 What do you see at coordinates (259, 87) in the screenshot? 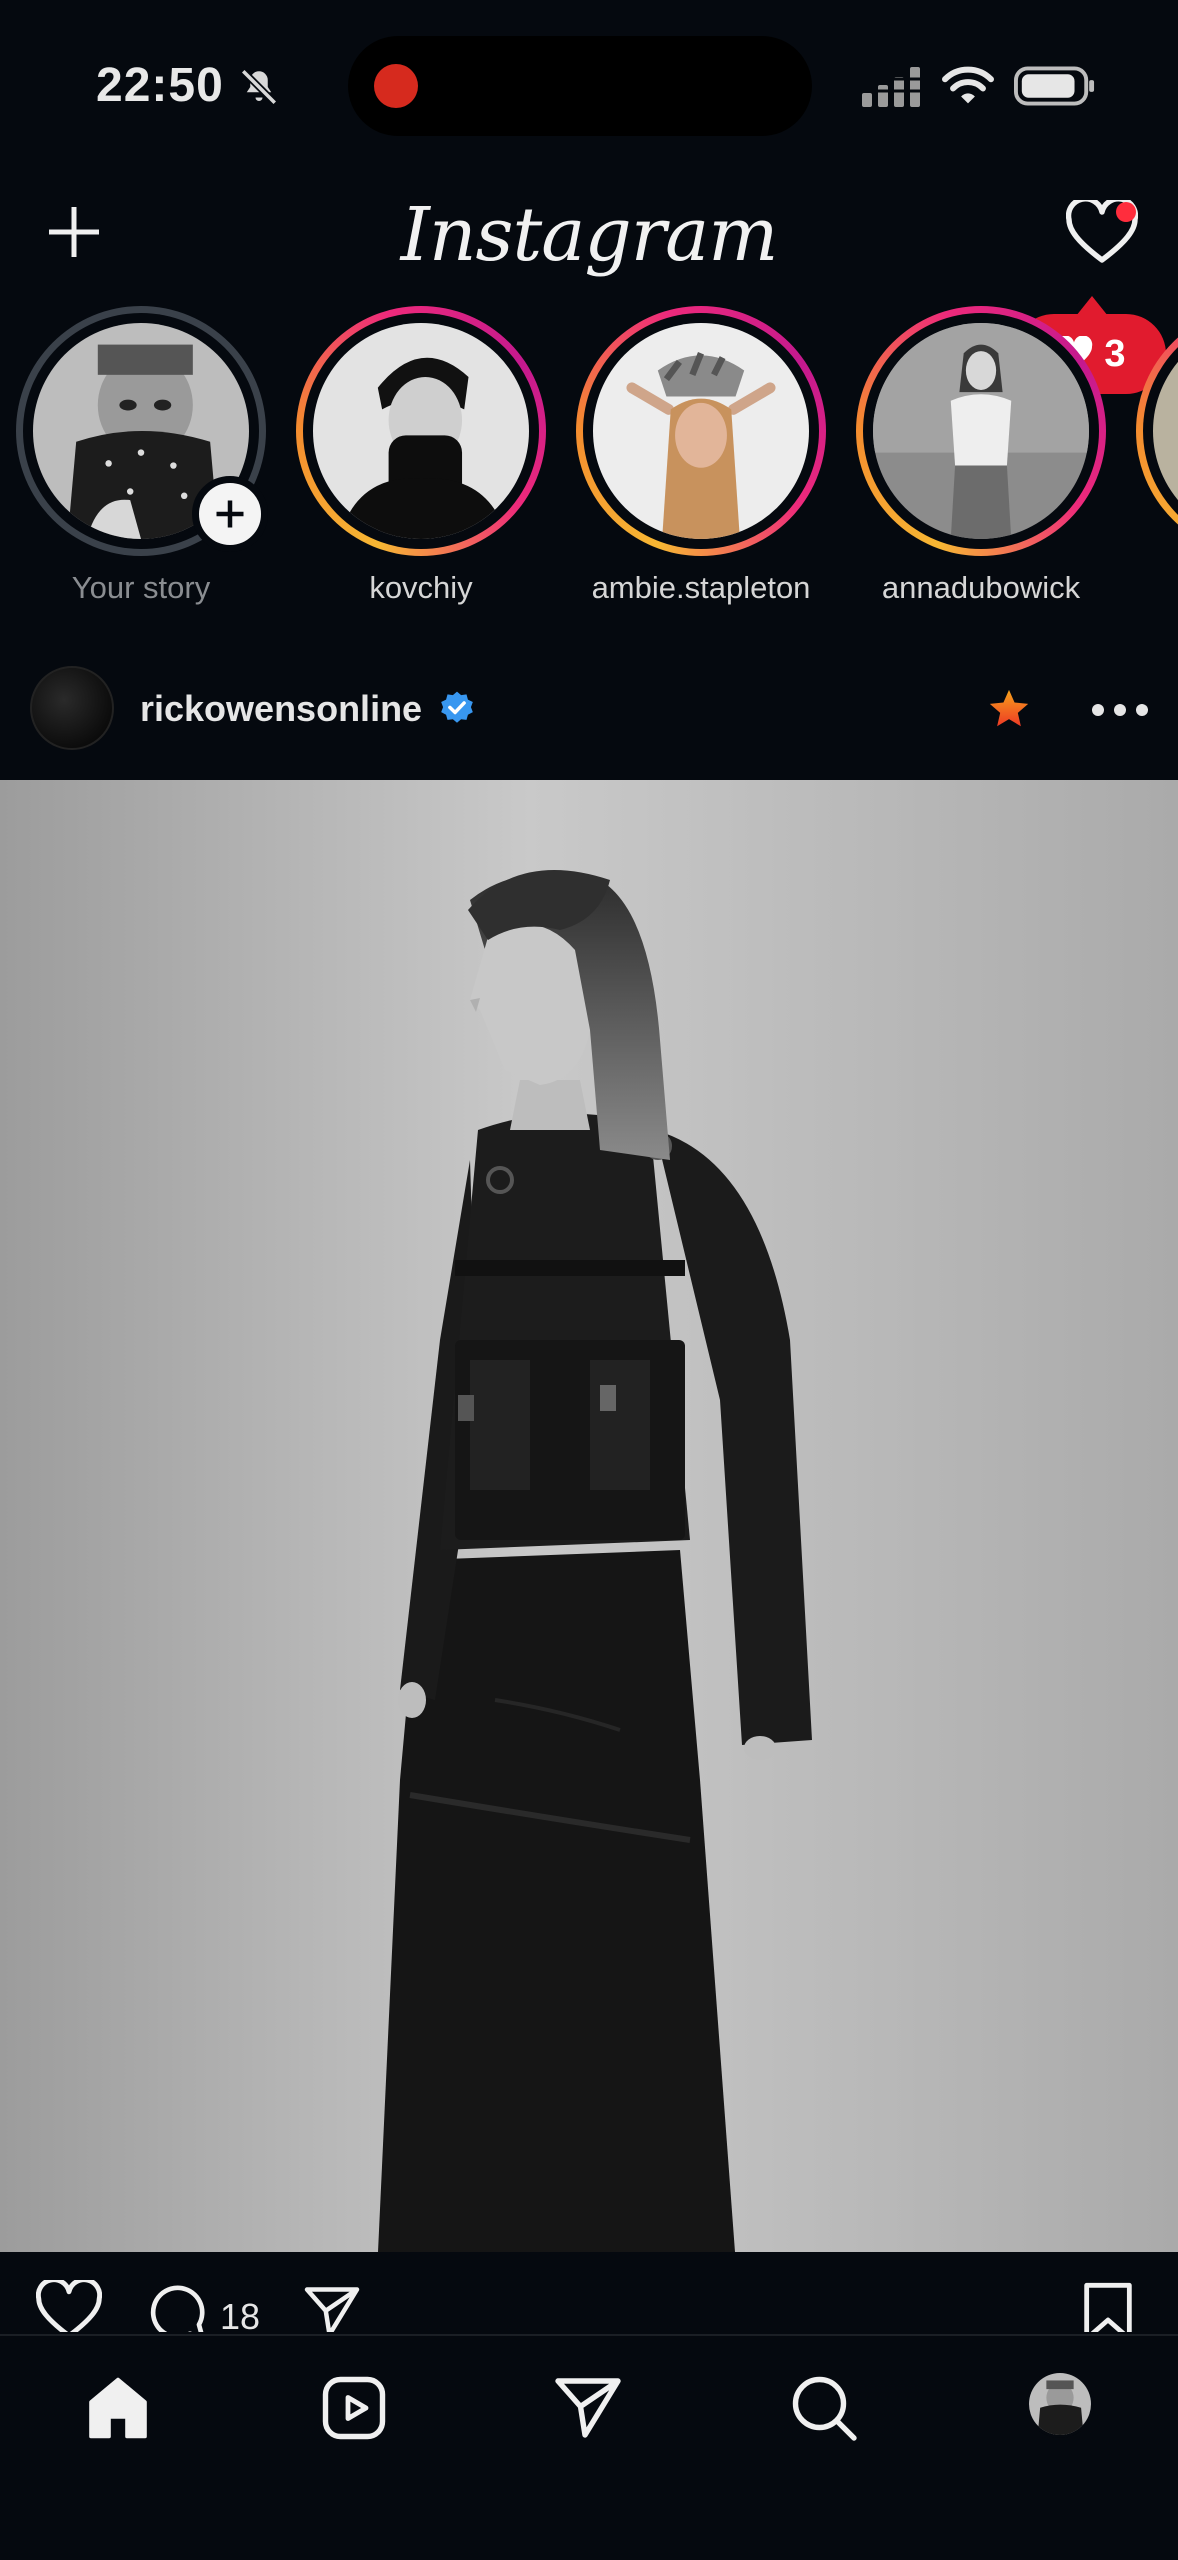
I see `bell-slash-icon` at bounding box center [259, 87].